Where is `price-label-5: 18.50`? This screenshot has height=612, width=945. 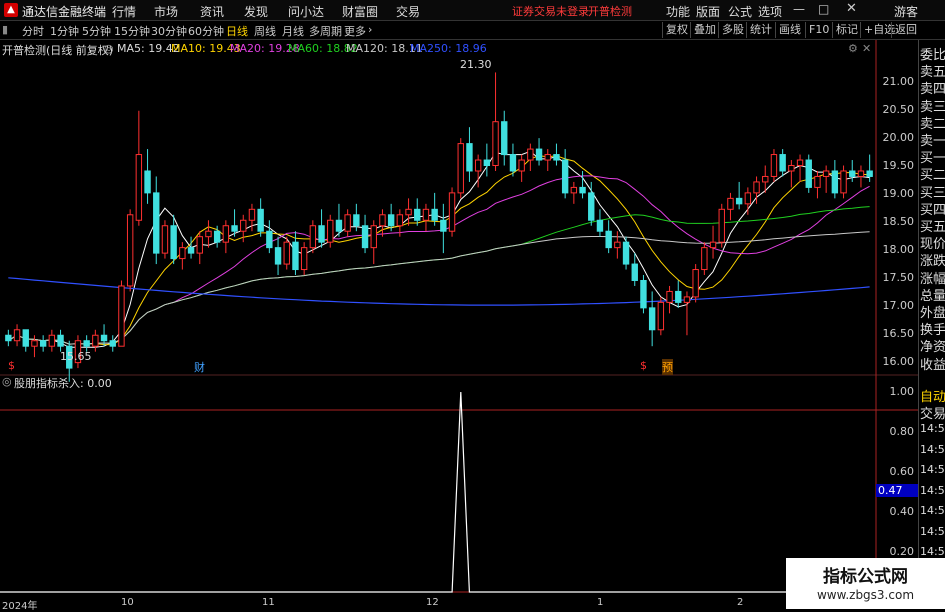 price-label-5: 18.50 is located at coordinates (898, 221).